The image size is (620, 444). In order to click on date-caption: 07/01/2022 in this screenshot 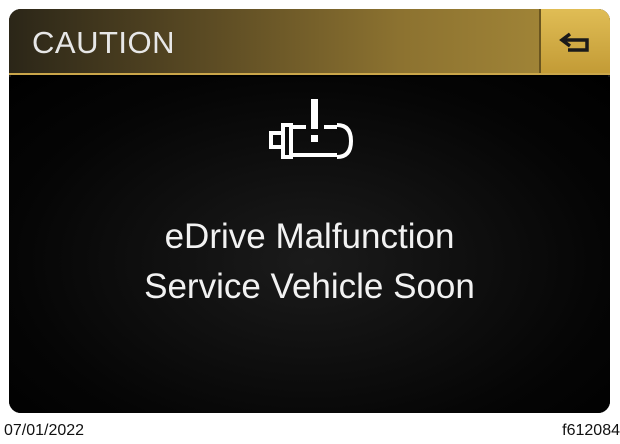, I will do `click(44, 430)`.